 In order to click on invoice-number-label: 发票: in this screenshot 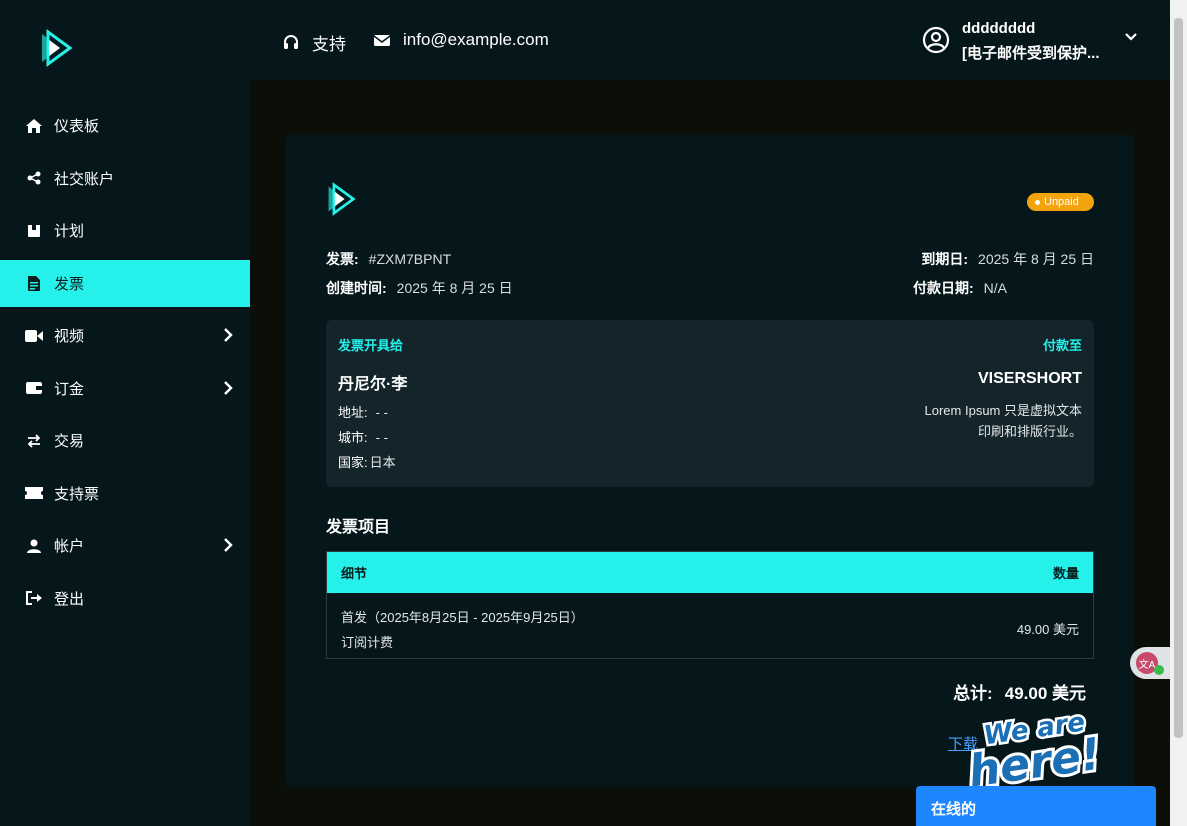, I will do `click(342, 259)`.